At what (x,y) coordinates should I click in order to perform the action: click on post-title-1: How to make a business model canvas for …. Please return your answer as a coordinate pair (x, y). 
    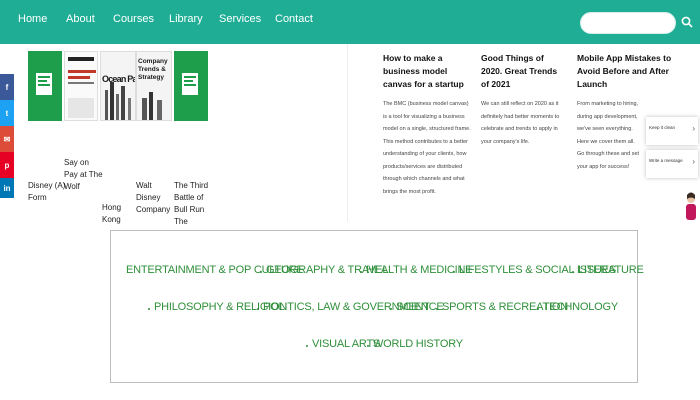
    Looking at the image, I should click on (428, 71).